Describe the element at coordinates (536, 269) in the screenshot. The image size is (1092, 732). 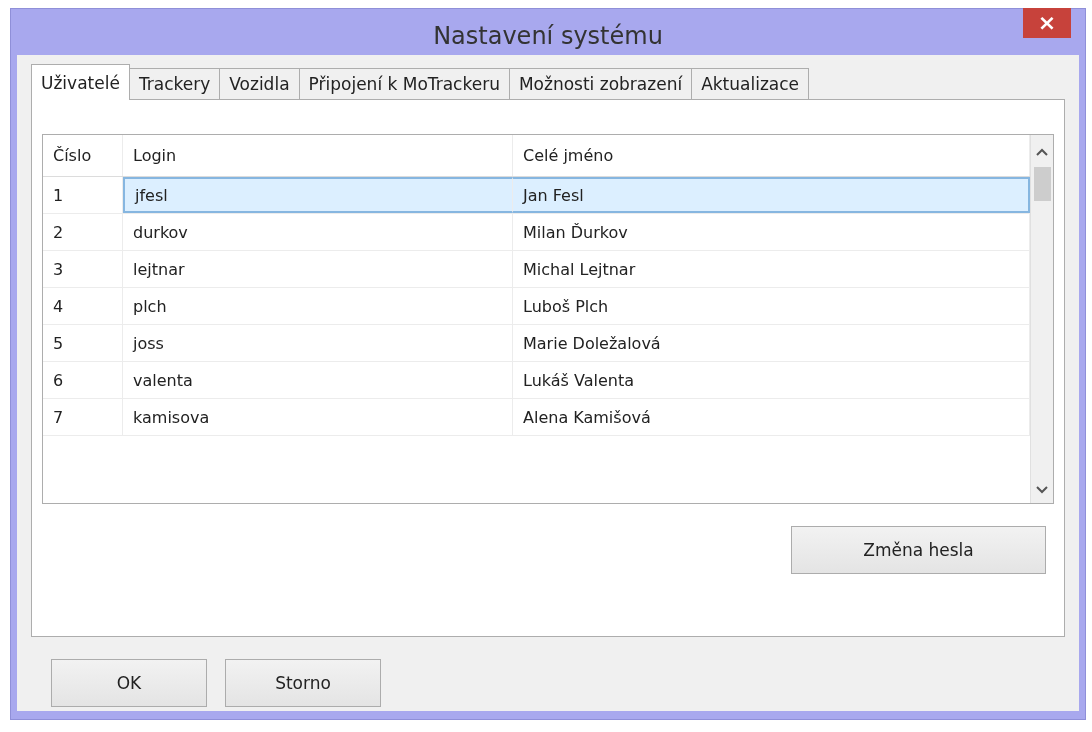
I see `table-row: 3 lejtnar Michal Lejtnar` at that location.